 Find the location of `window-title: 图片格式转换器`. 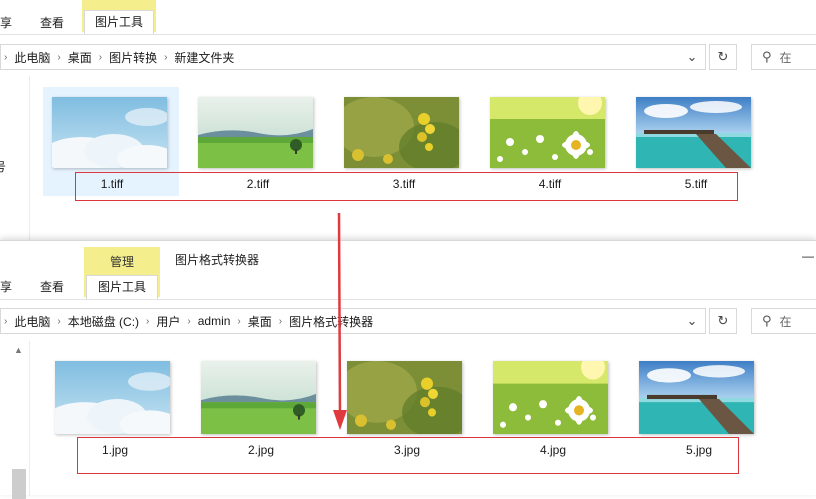

window-title: 图片格式转换器 is located at coordinates (217, 260).